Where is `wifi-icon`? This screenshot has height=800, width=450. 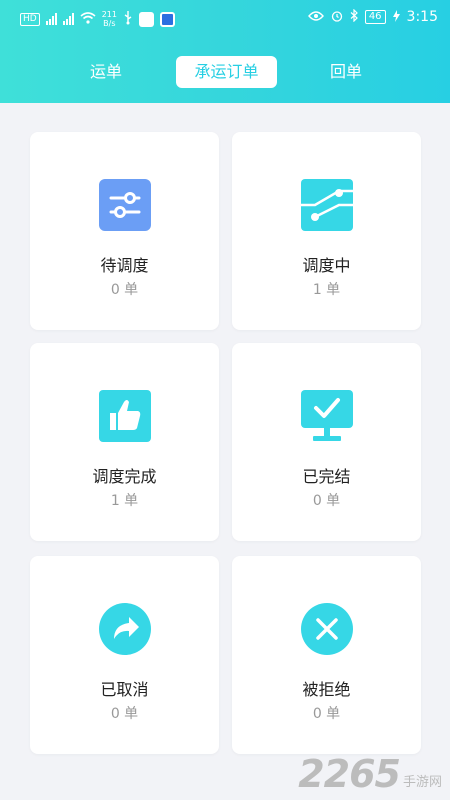
wifi-icon is located at coordinates (88, 19).